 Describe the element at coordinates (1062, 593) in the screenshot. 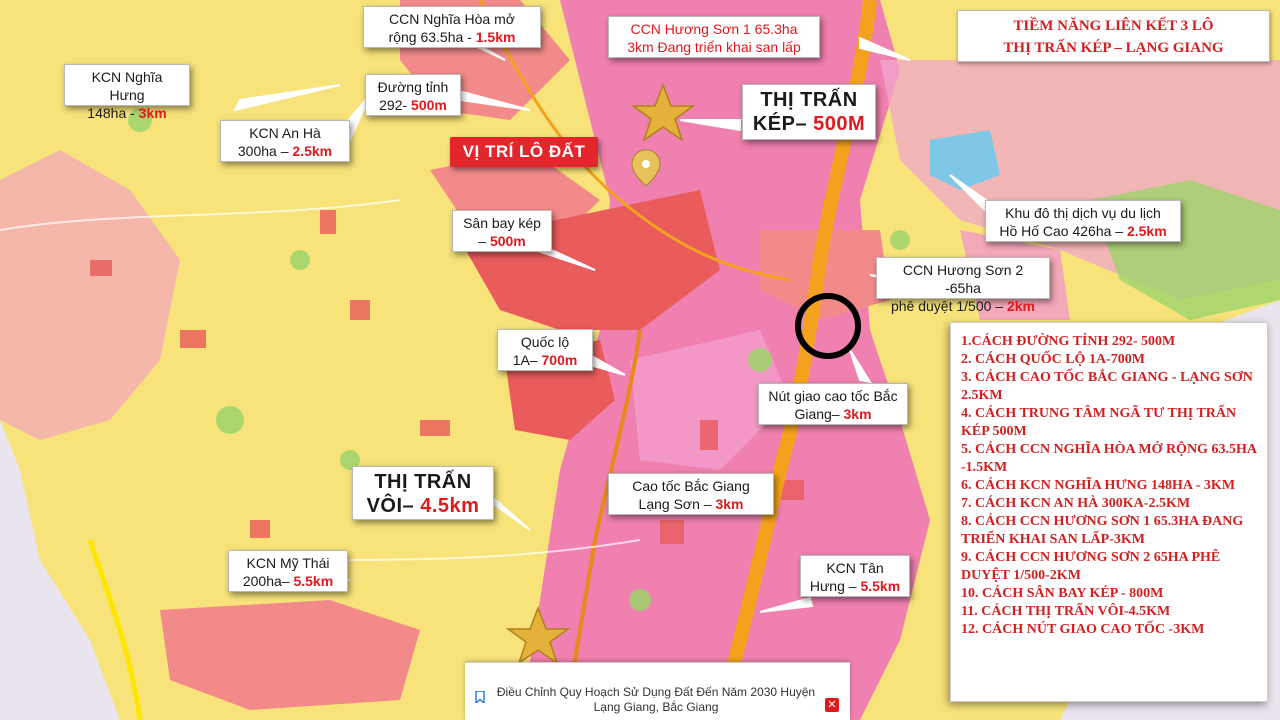

I see `list-item: 10. CÁCH SÂN BAY KÉP - 800M` at that location.